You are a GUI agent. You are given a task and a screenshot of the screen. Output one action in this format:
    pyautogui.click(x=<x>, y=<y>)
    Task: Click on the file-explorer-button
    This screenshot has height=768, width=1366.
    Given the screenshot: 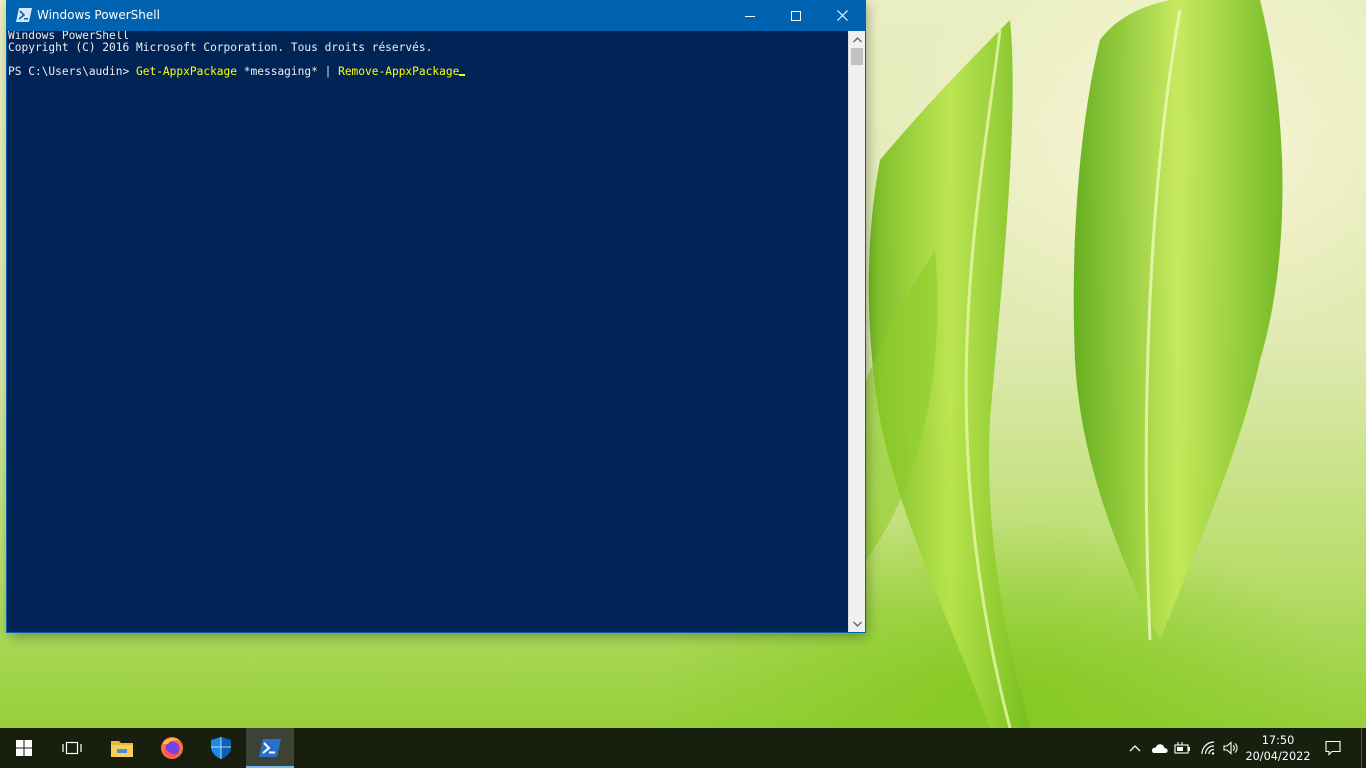 What is the action you would take?
    pyautogui.click(x=122, y=748)
    